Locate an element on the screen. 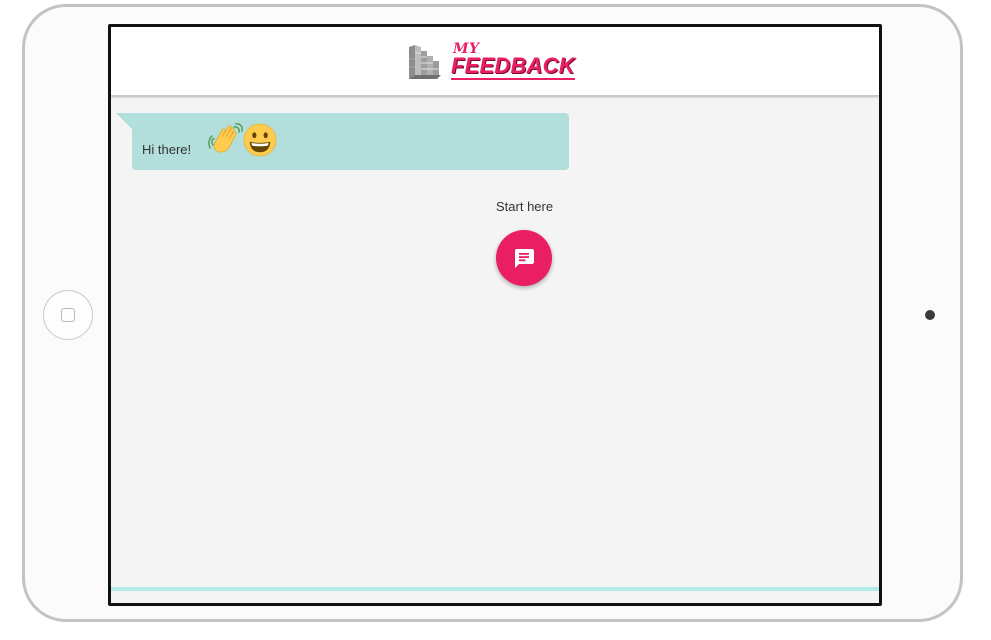 The height and width of the screenshot is (640, 991). start-chat-button is located at coordinates (524, 258).